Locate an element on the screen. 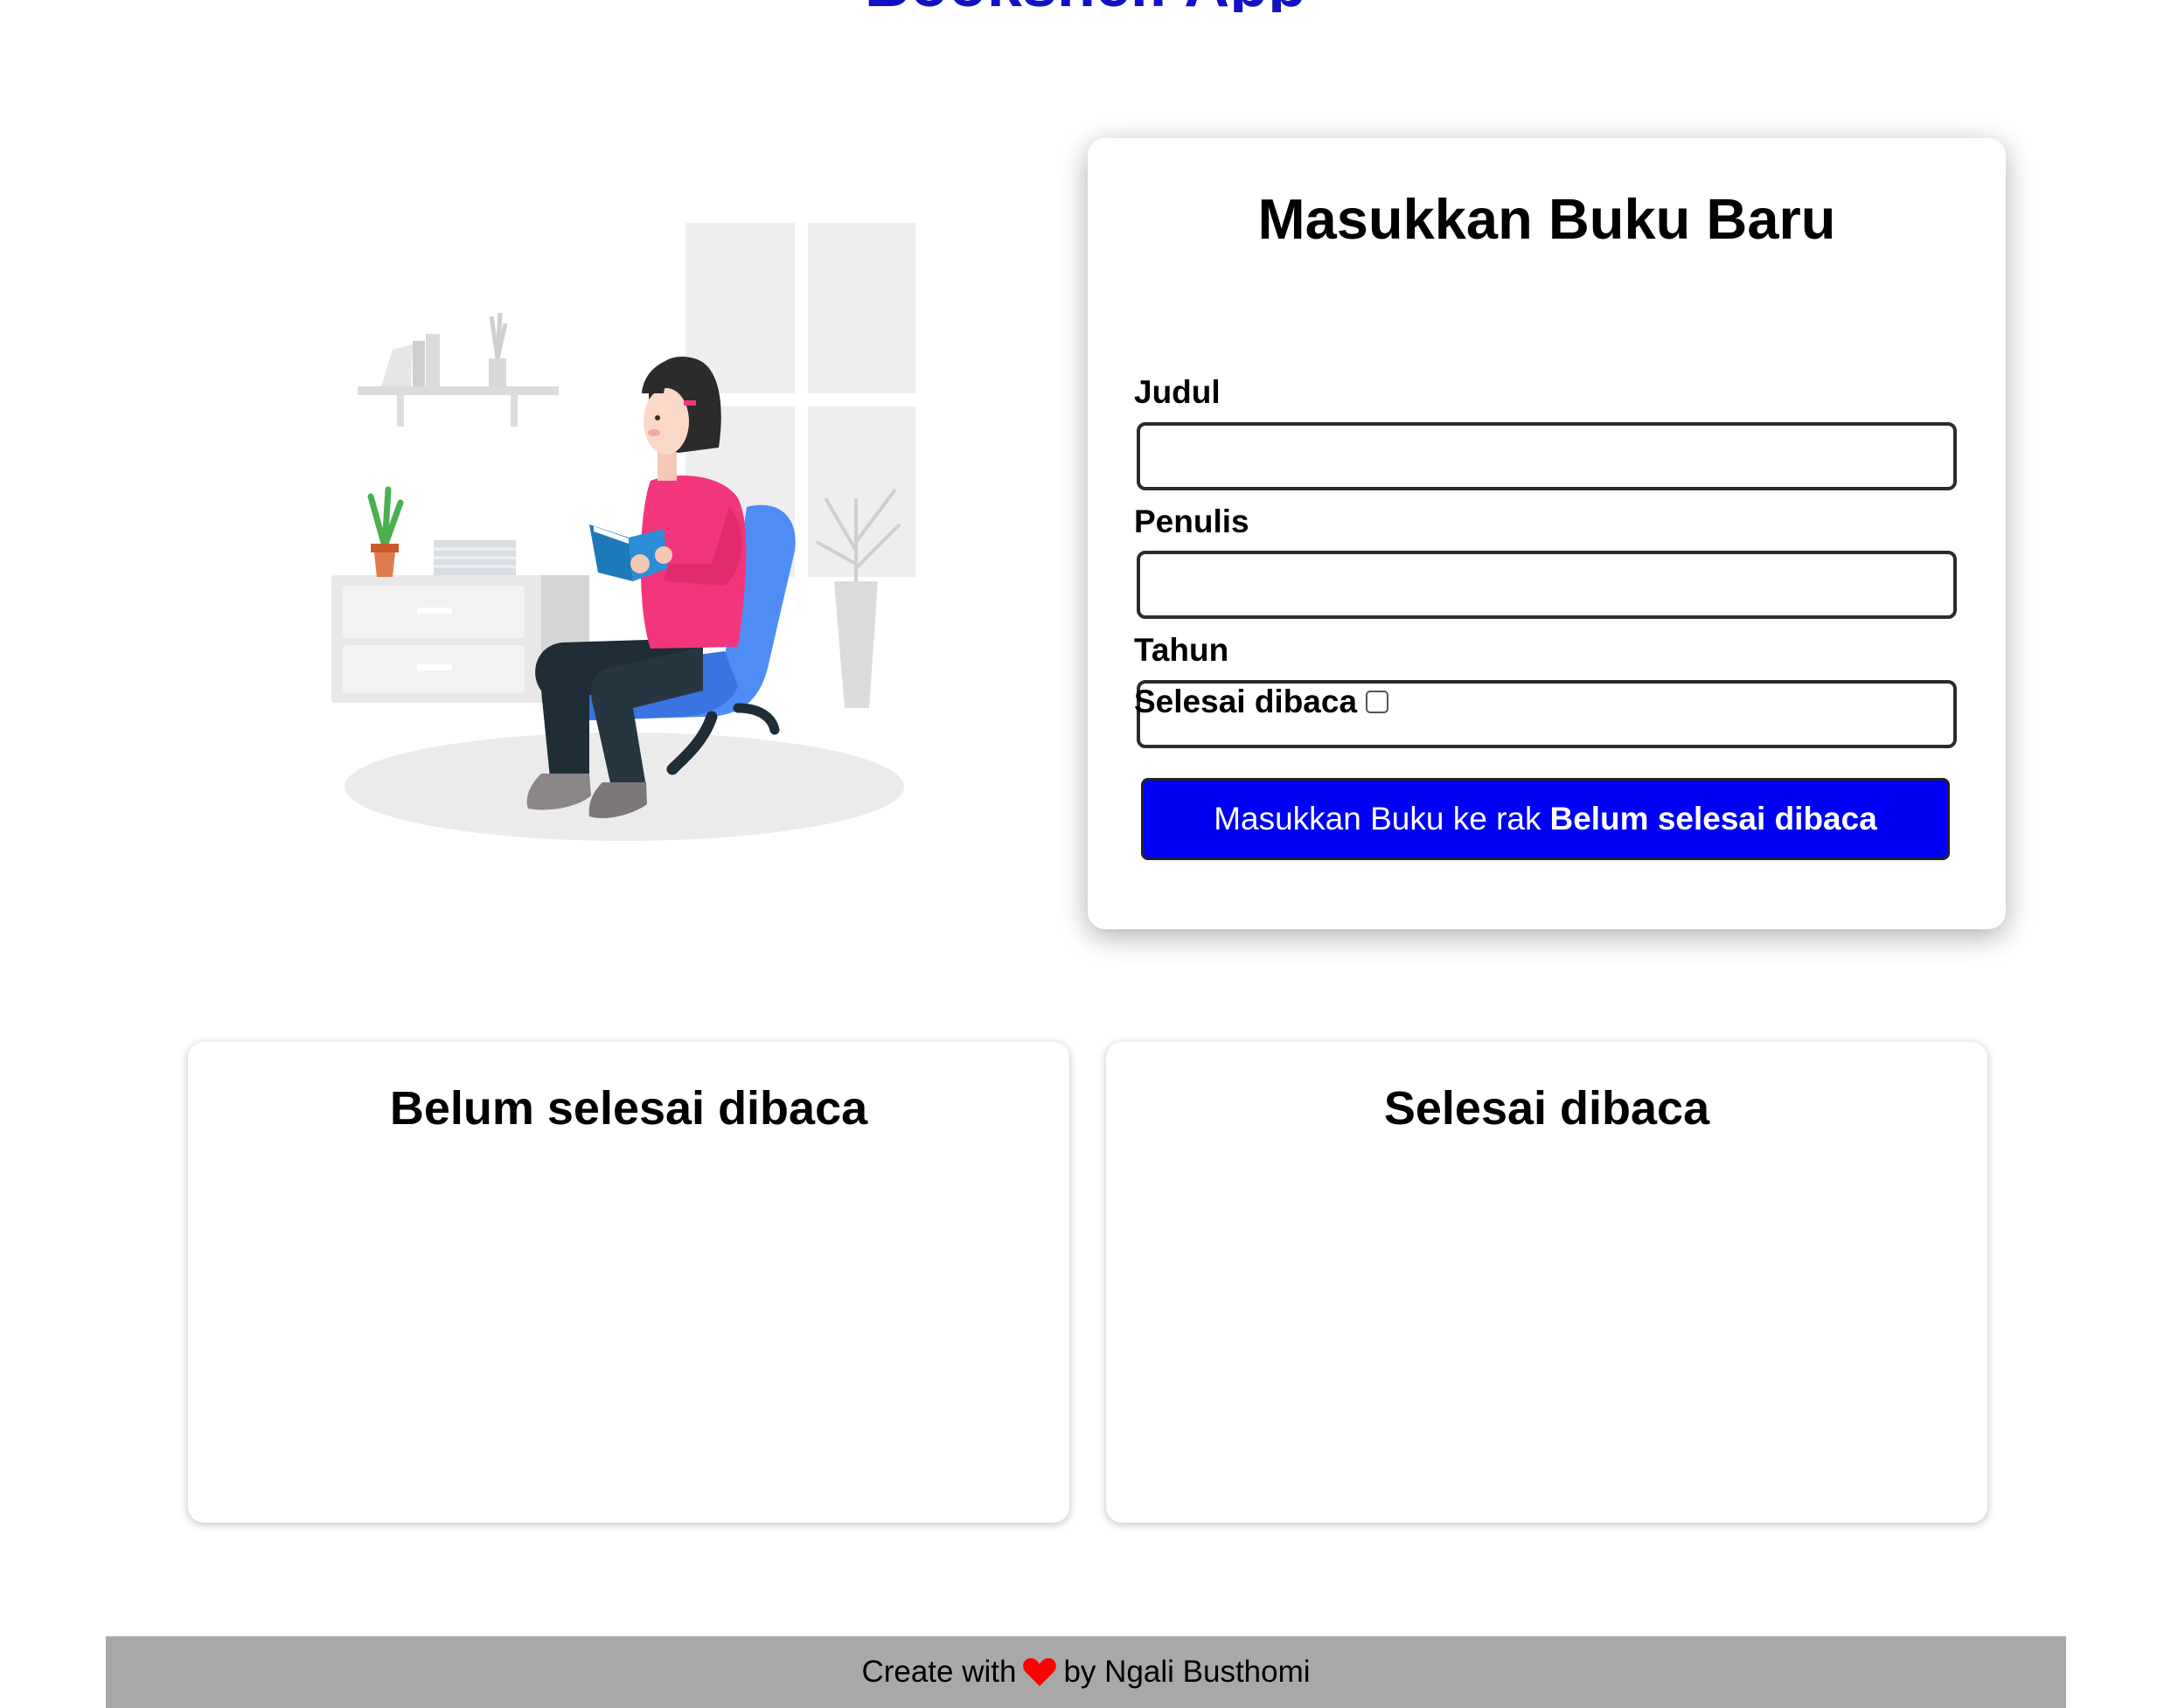  footer-suffix: by Ngali Busthomi is located at coordinates (1187, 1672).